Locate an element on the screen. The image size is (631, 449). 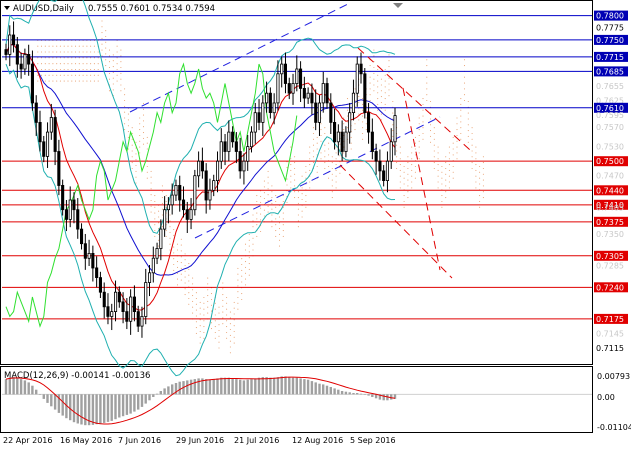
price-tag: 0.7530 is located at coordinates (610, 147).